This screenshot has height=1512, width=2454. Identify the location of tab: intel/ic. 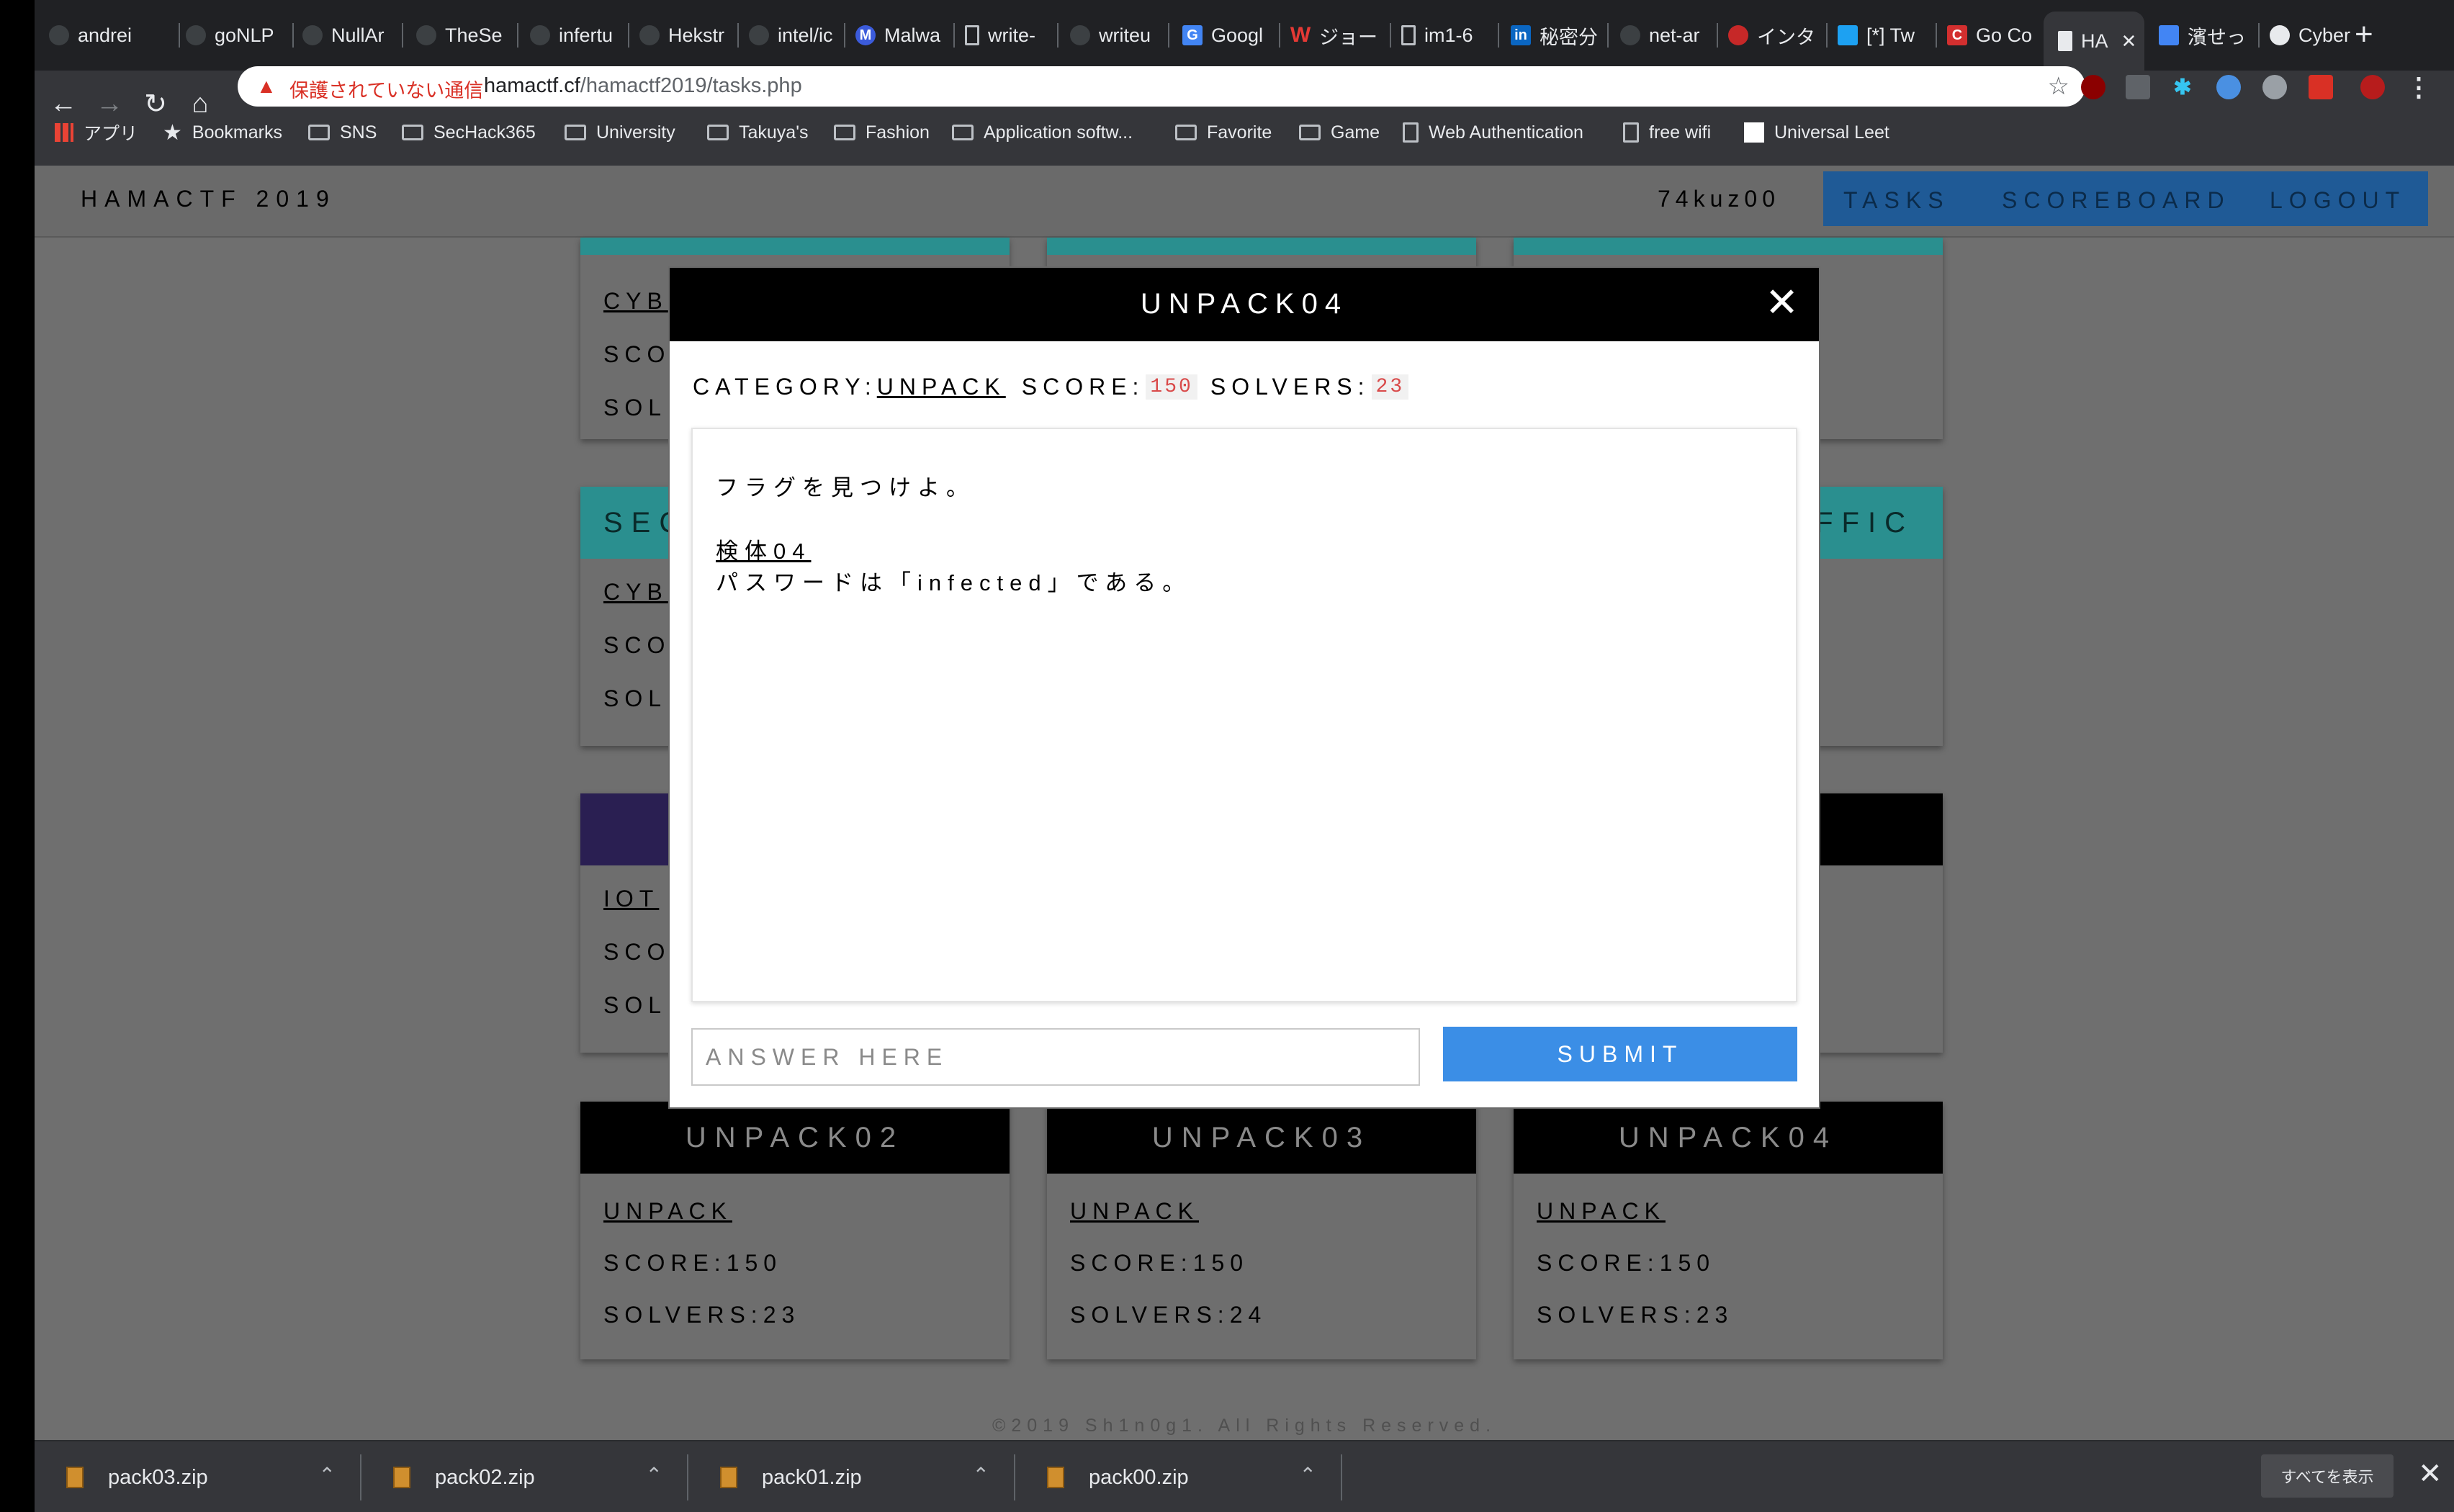
(797, 35).